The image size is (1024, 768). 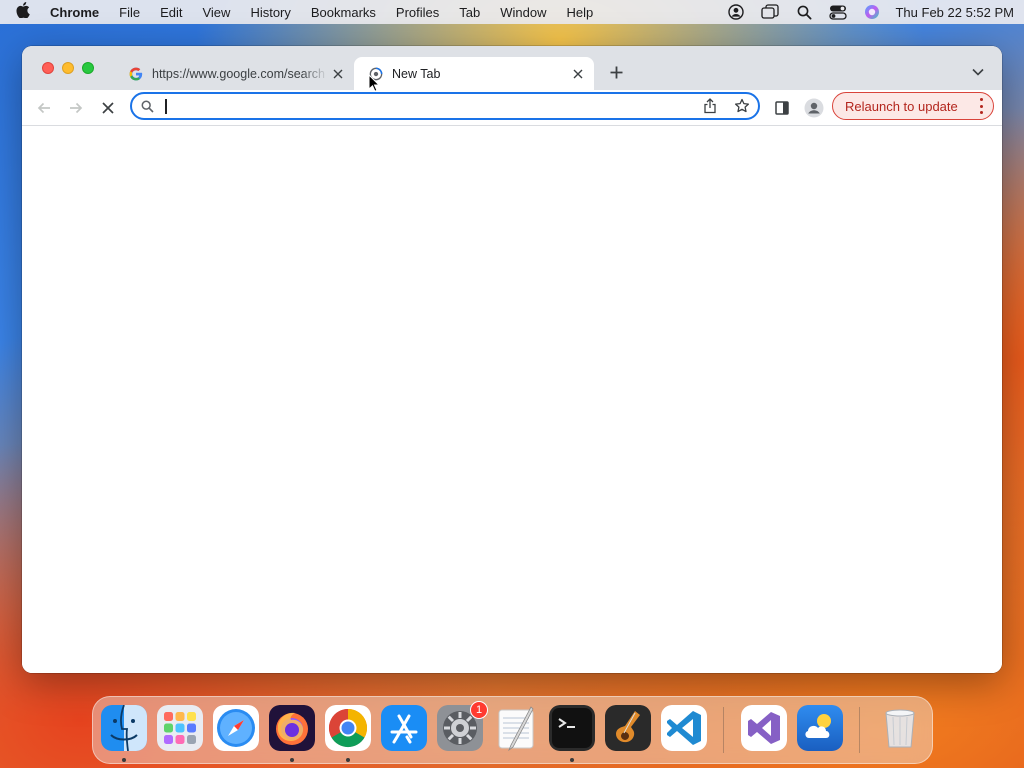 What do you see at coordinates (838, 12) in the screenshot?
I see `control-center-icon` at bounding box center [838, 12].